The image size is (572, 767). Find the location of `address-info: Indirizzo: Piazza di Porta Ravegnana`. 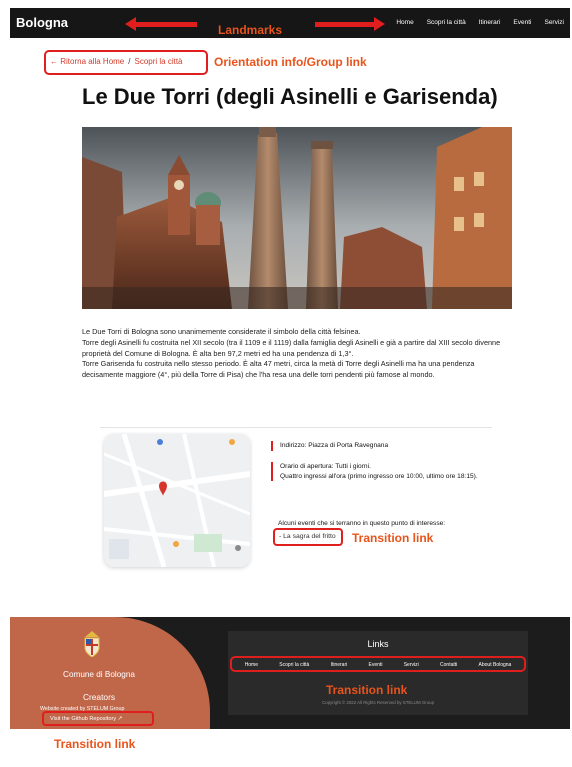

address-info: Indirizzo: Piazza di Porta Ravegnana is located at coordinates (329, 446).